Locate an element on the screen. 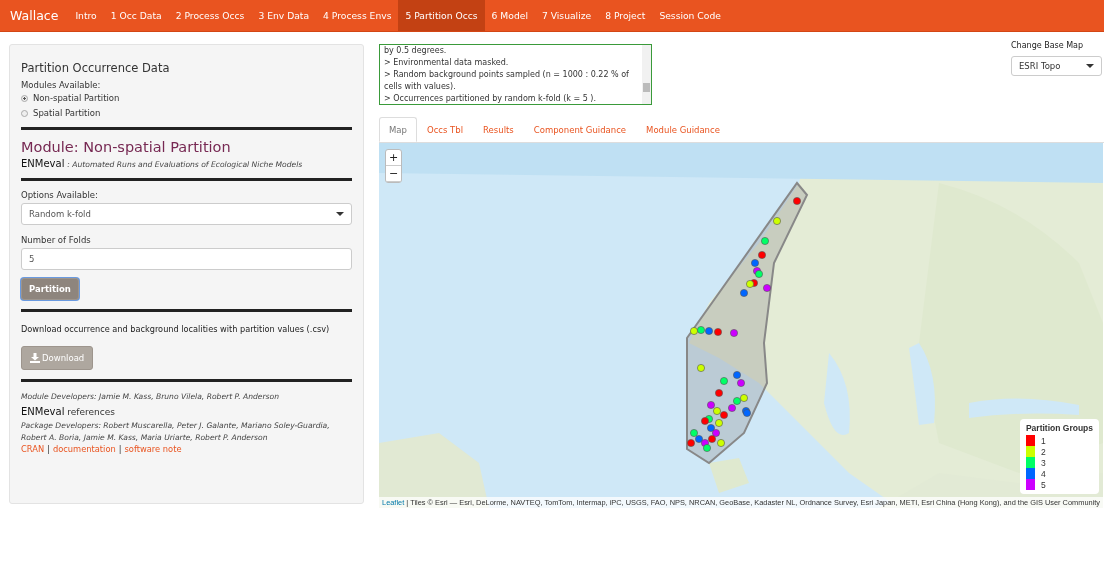 Image resolution: width=1104 pixels, height=576 pixels. log-line: > Environmental data masked. is located at coordinates (447, 63).